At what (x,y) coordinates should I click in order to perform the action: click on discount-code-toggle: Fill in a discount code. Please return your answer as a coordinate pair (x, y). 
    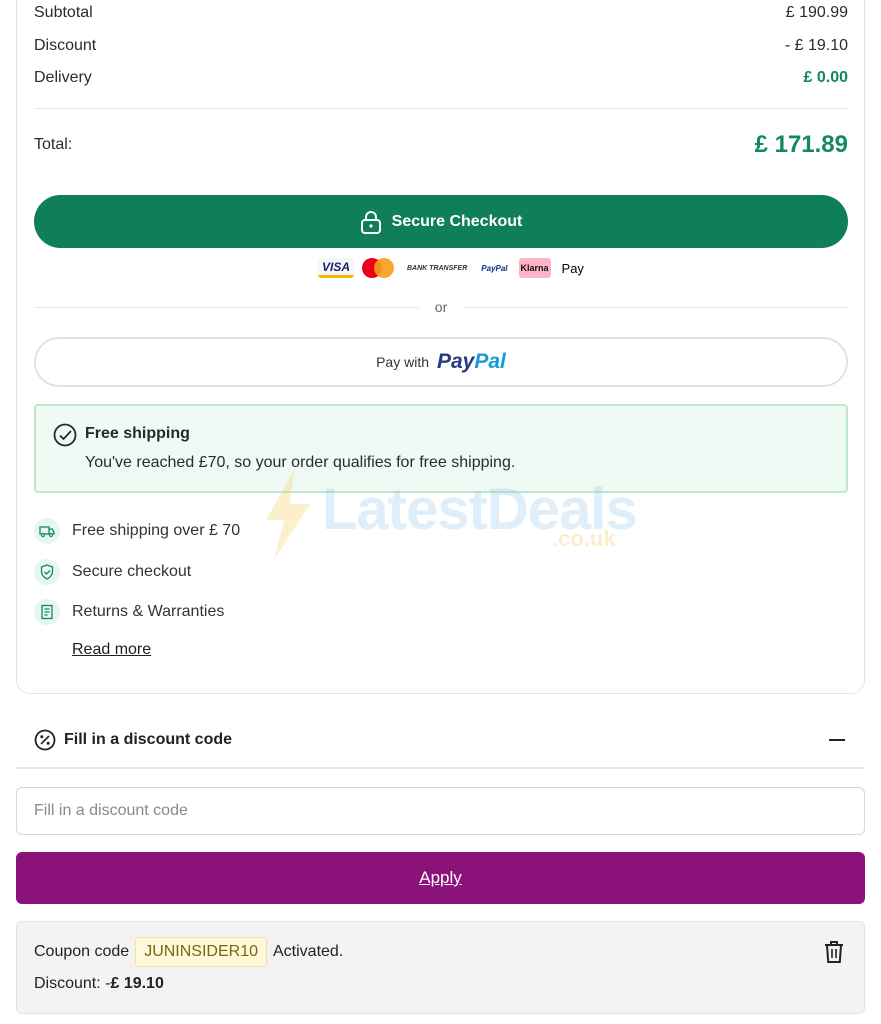
    Looking at the image, I should click on (440, 741).